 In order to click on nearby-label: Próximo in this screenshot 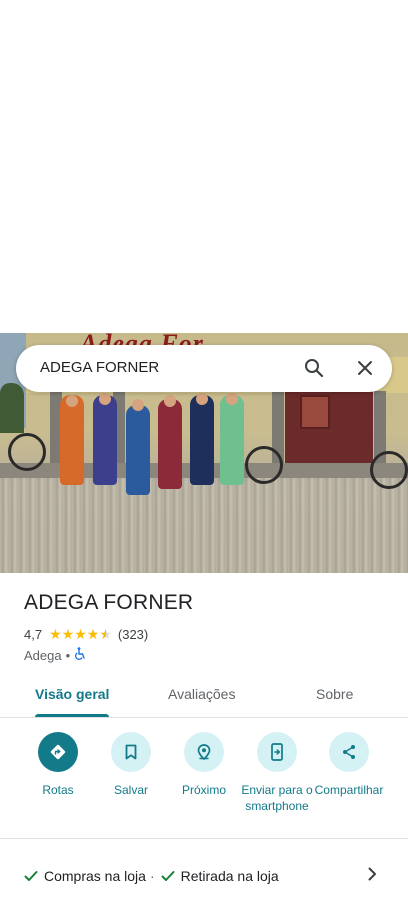, I will do `click(203, 790)`.